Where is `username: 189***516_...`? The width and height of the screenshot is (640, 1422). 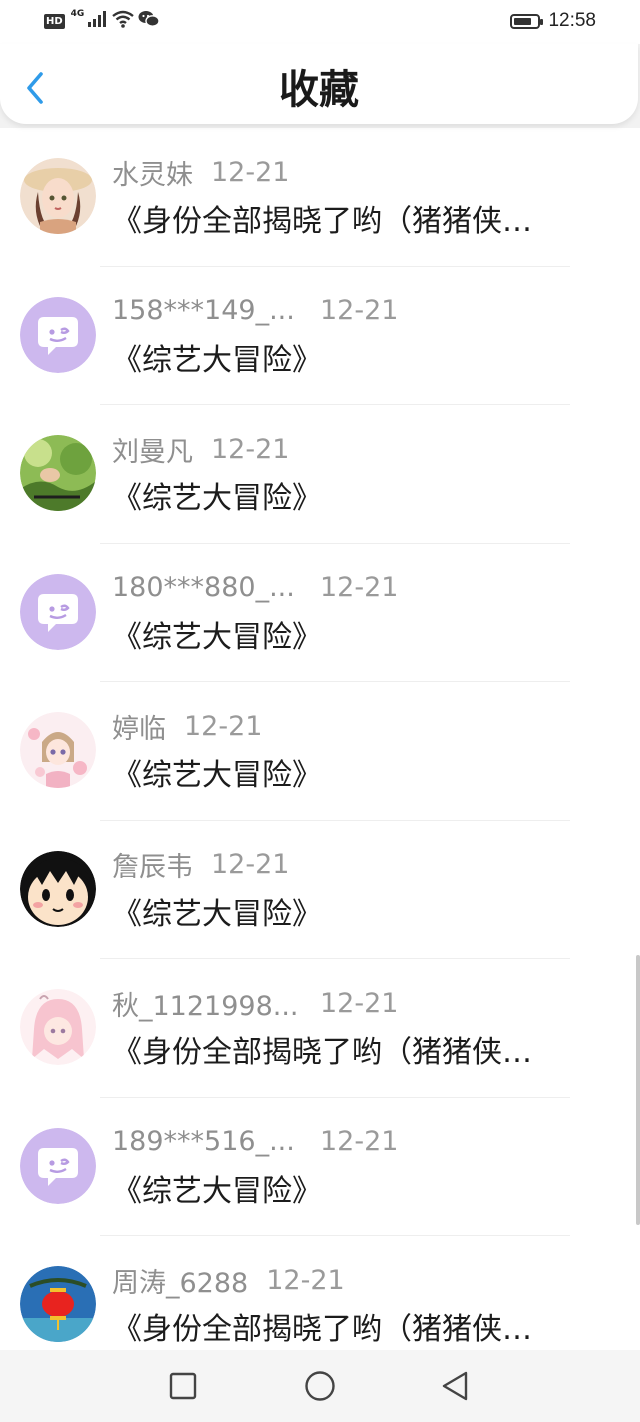 username: 189***516_... is located at coordinates (203, 1141).